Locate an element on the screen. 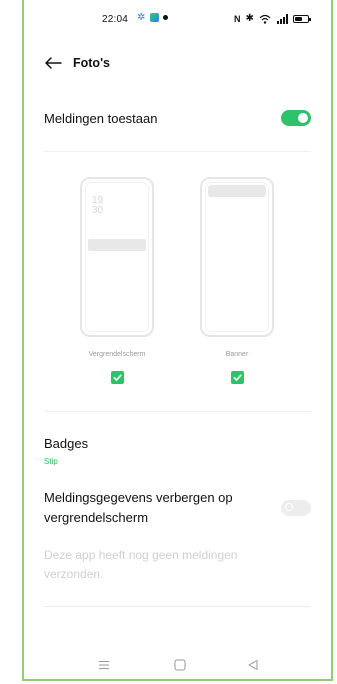  settings-gear-icon: ✲ is located at coordinates (141, 17).